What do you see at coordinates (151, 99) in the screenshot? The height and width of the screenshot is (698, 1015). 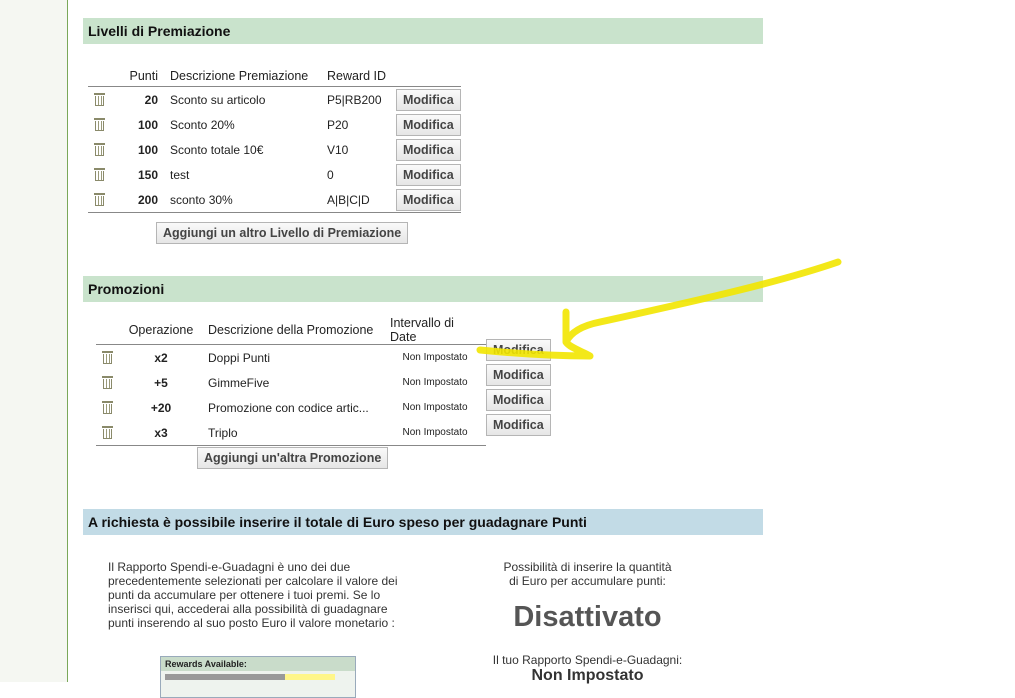 I see `level-points: 20` at bounding box center [151, 99].